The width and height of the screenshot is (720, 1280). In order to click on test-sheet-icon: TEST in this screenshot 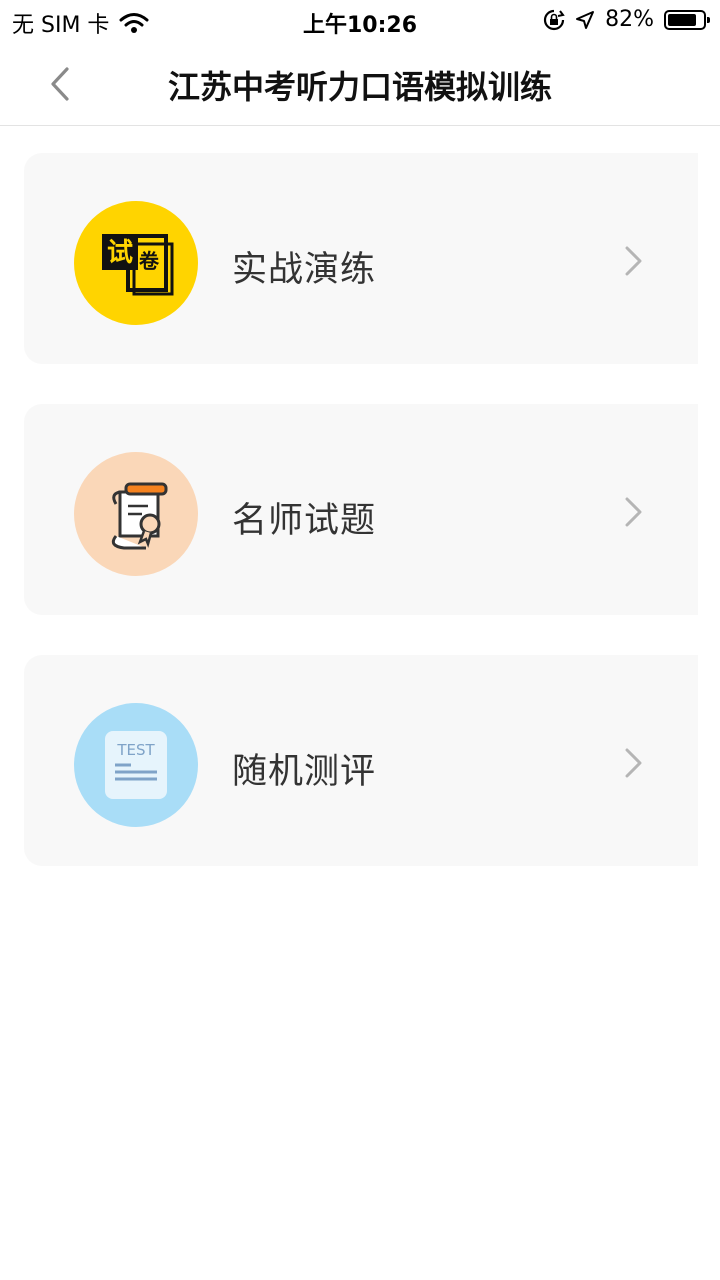, I will do `click(136, 765)`.